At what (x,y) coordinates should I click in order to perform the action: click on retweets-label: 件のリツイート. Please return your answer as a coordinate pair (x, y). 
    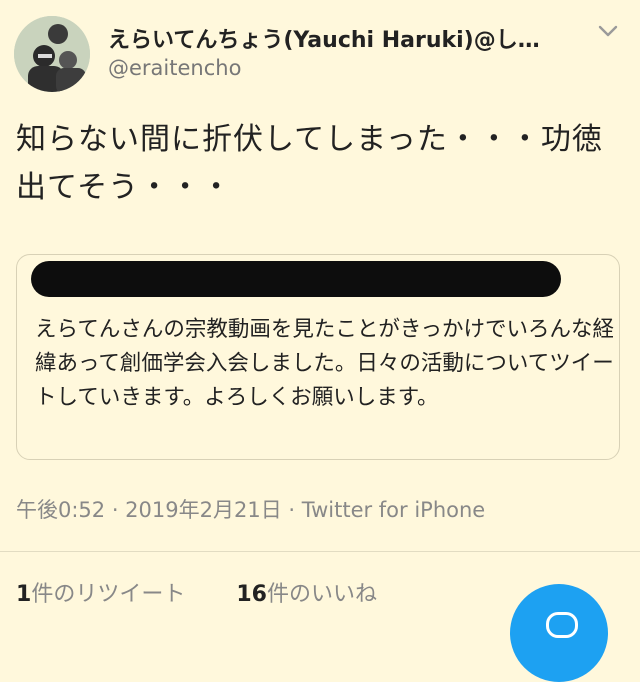
    Looking at the image, I should click on (108, 594).